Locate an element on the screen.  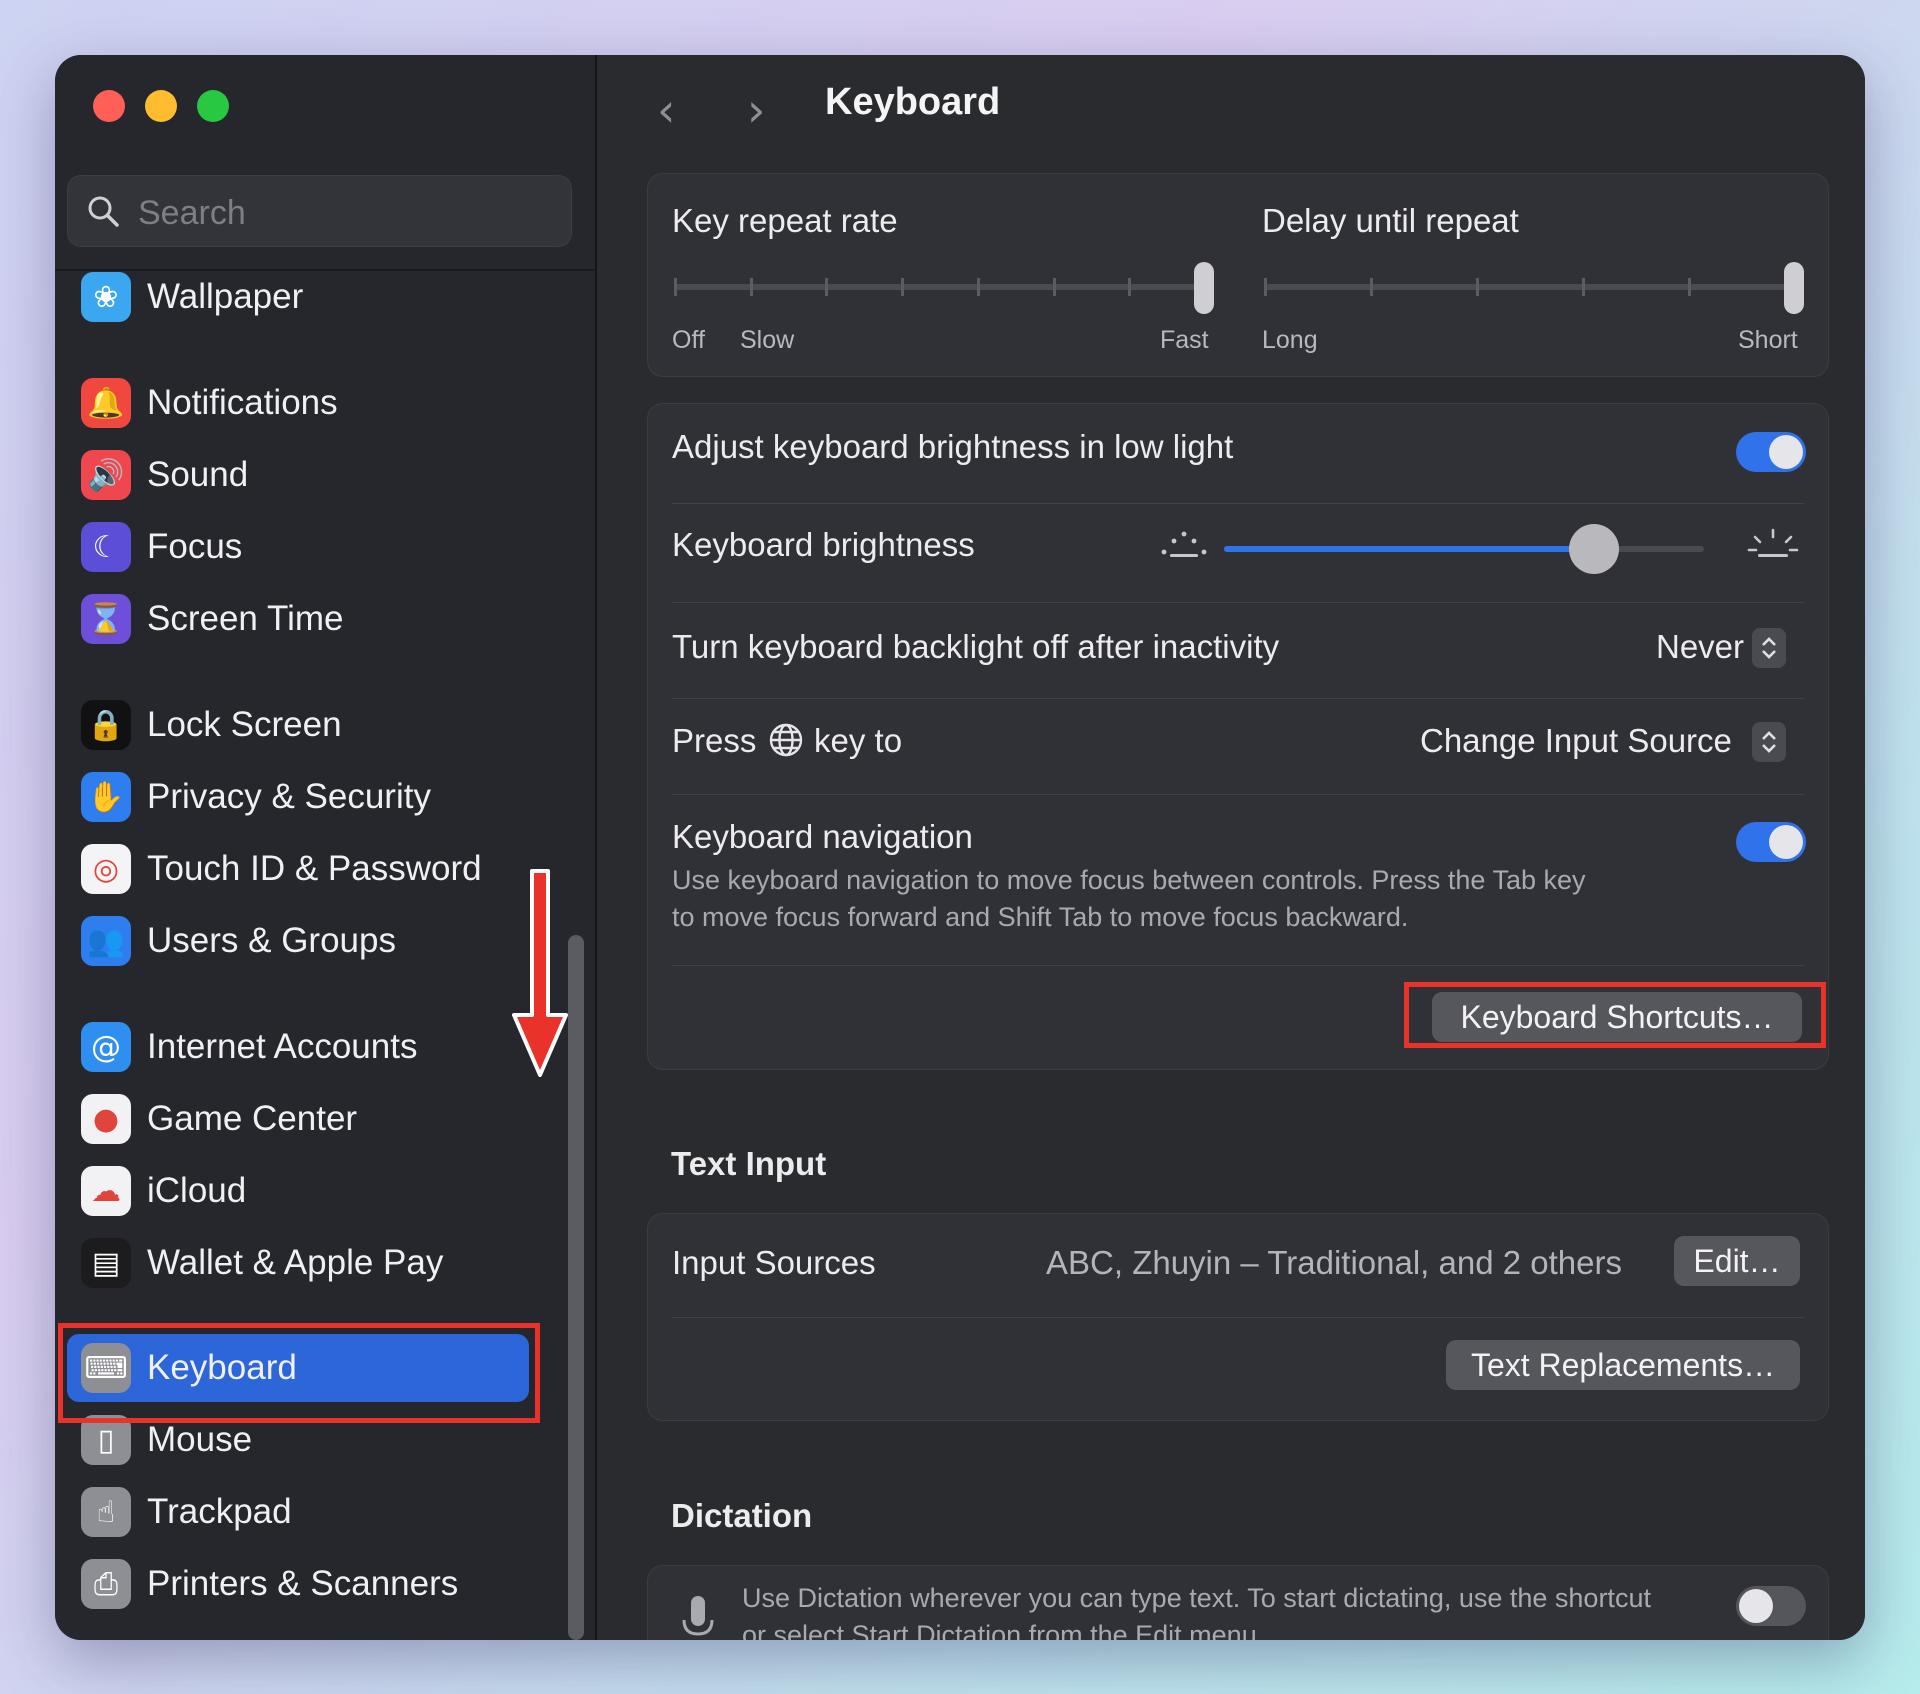
sidebar-item-printers-scanners: ⎙ Printers & Scanners is located at coordinates (326, 1584).